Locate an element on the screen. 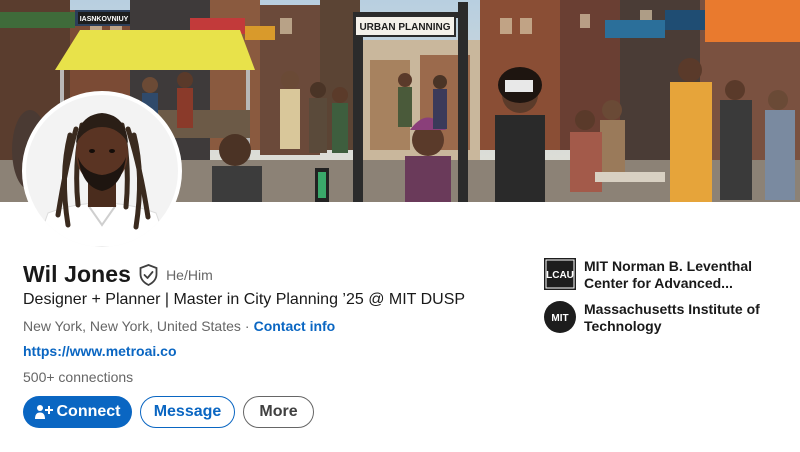 The height and width of the screenshot is (452, 800). connect-label: Connect is located at coordinates (88, 411).